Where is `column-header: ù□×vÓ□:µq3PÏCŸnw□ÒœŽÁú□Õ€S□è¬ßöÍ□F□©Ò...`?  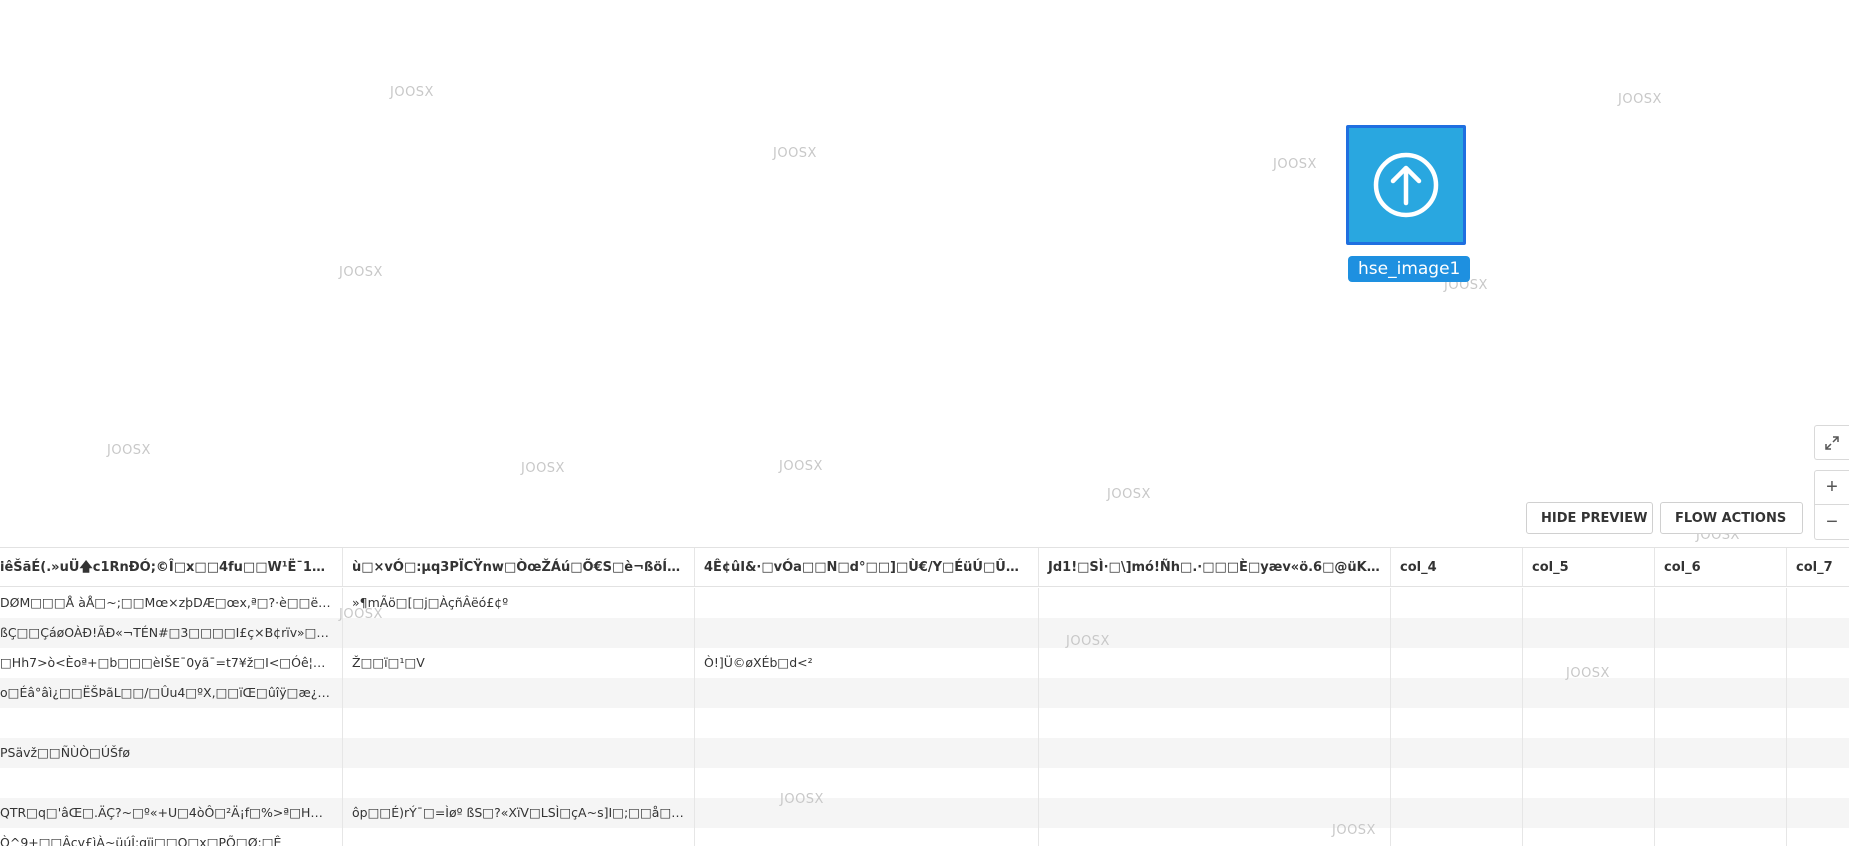
column-header: ù□×vÓ□:µq3PÏCŸnw□ÒœŽÁú□Õ€S□è¬ßöÍ□F□©Ò... is located at coordinates (519, 567).